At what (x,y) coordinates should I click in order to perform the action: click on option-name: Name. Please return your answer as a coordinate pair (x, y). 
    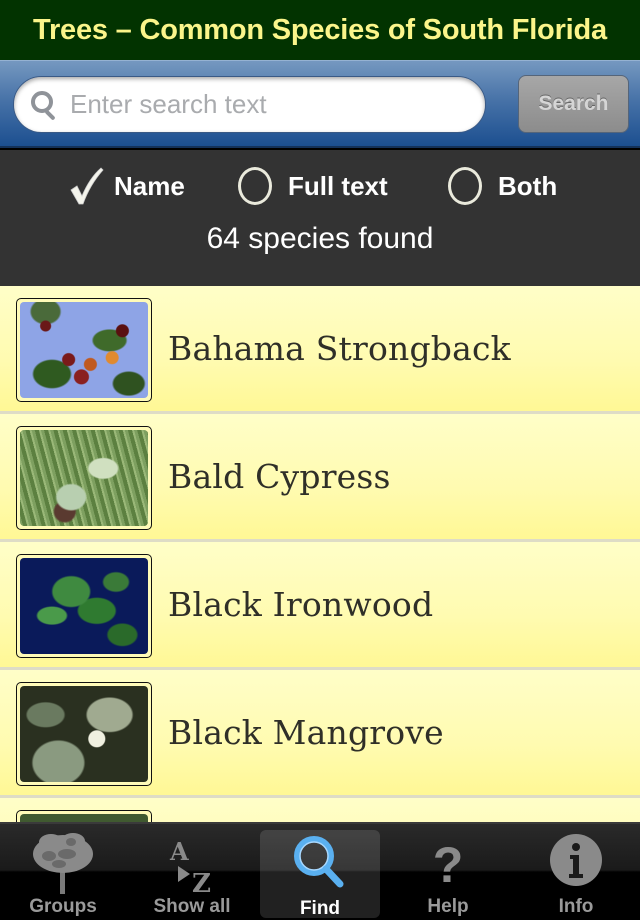
    Looking at the image, I should click on (126, 186).